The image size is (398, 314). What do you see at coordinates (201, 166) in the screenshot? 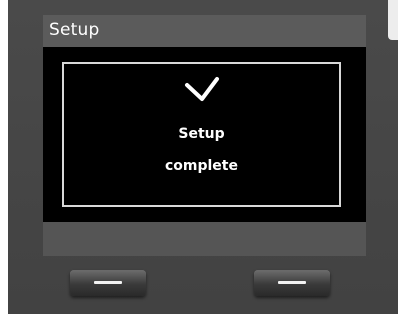
I see `status-message-line2: complete` at bounding box center [201, 166].